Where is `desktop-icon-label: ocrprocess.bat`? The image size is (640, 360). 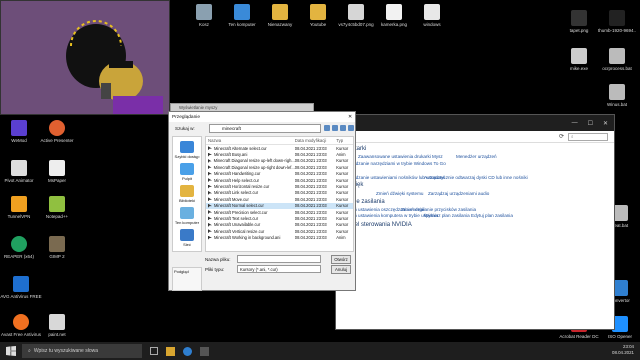 desktop-icon-label: ocrprocess.bat is located at coordinates (617, 68).